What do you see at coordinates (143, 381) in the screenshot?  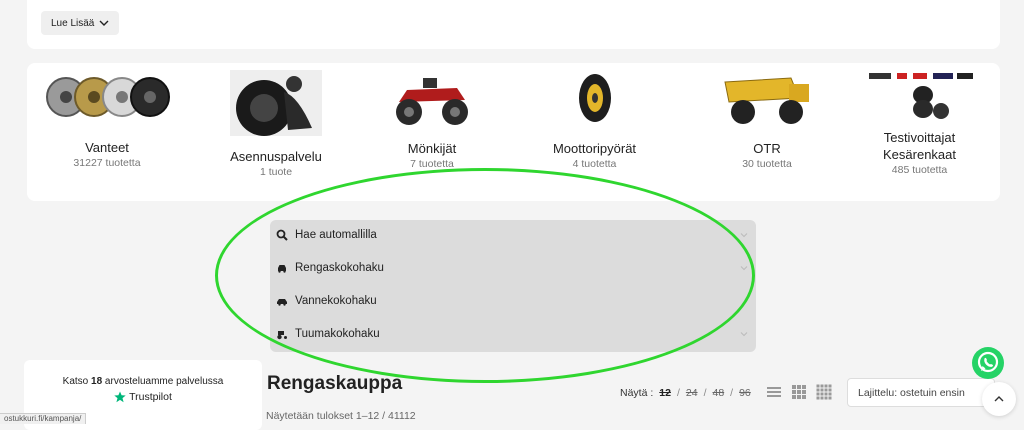 I see `trustpilot-review-text: Katso 18 arvosteluamme palvelussa` at bounding box center [143, 381].